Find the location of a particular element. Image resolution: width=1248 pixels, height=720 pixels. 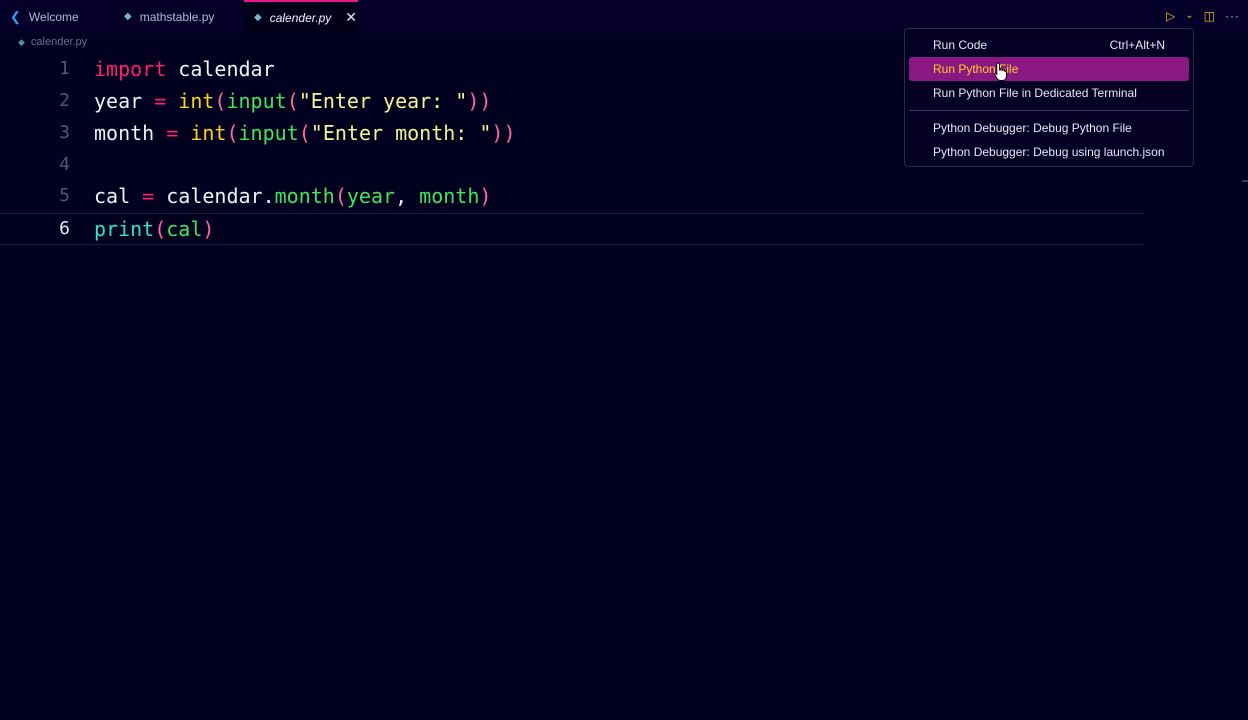

menu-item-run-python-file: Run Python File is located at coordinates (1049, 69).